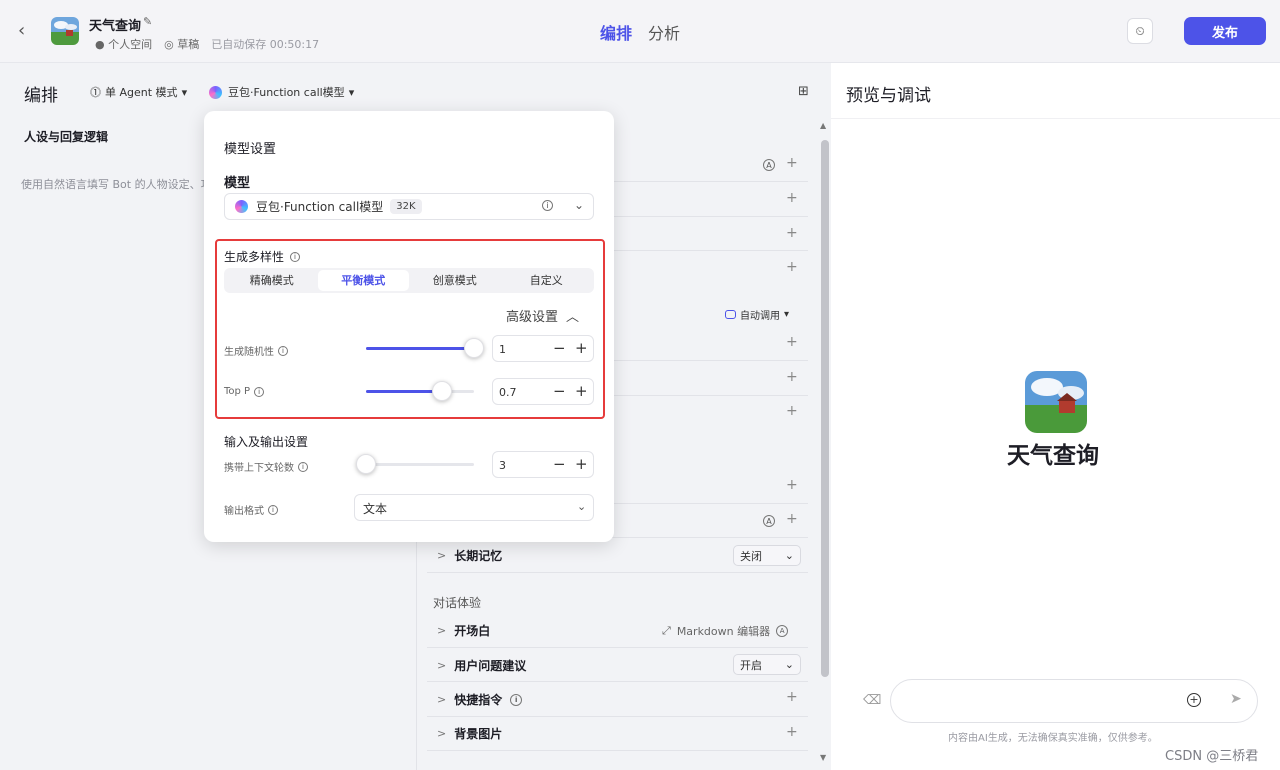  Describe the element at coordinates (469, 733) in the screenshot. I see `list-item-background: > 背景图片` at that location.